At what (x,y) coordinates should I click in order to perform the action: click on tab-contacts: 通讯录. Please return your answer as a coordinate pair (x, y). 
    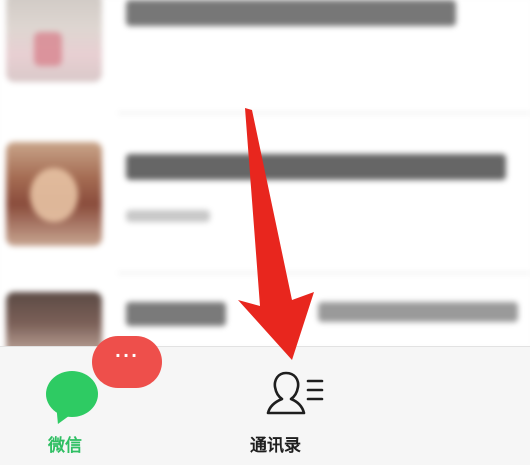
    Looking at the image, I should click on (296, 406).